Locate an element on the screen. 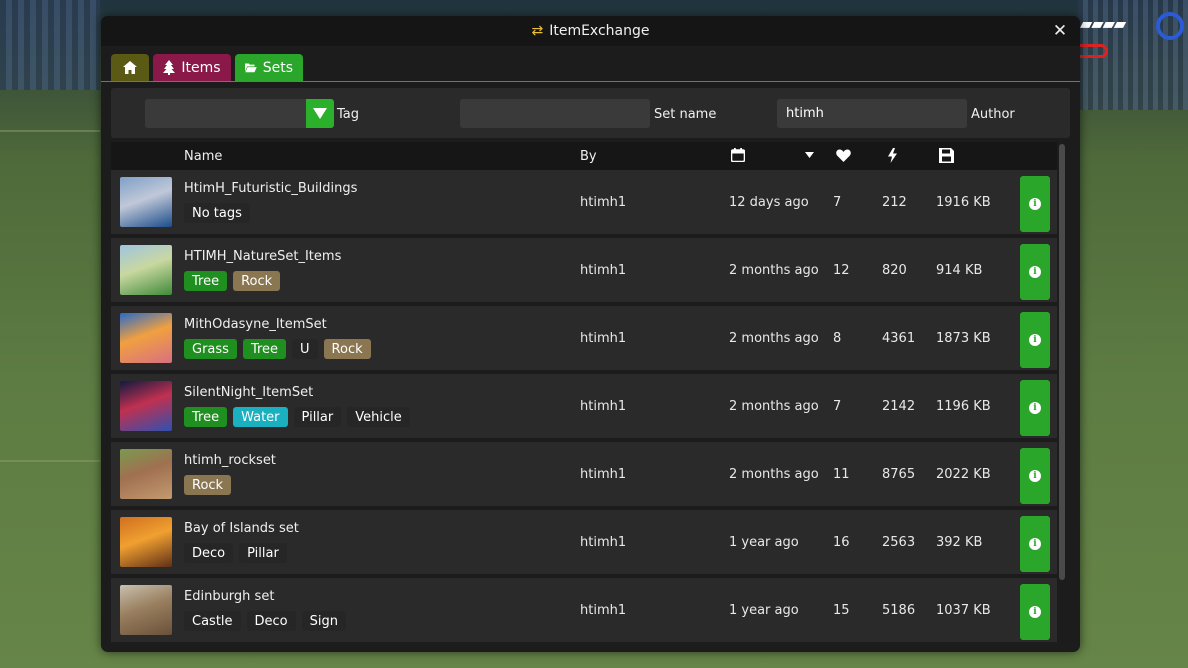 The height and width of the screenshot is (668, 1188). home-icon is located at coordinates (130, 67).